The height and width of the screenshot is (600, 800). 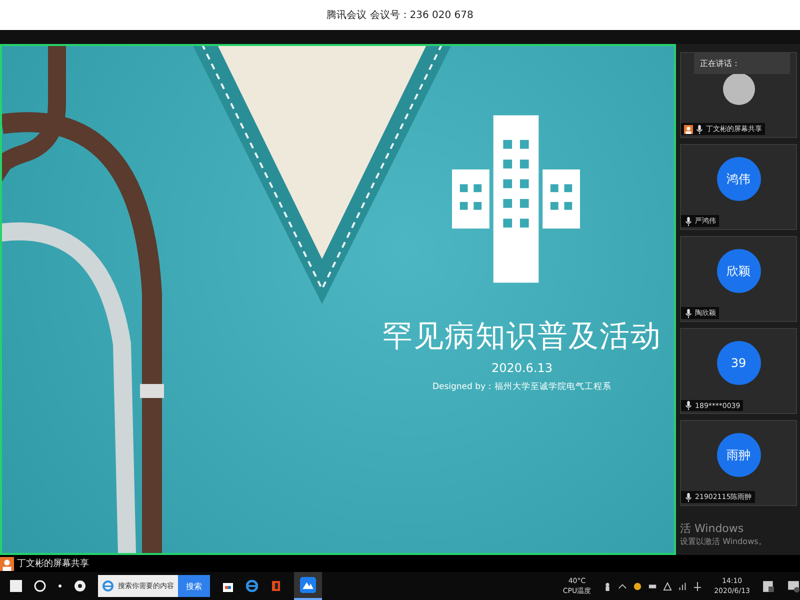 I want to click on share-label: 丁文彬的屏幕共享, so click(x=53, y=564).